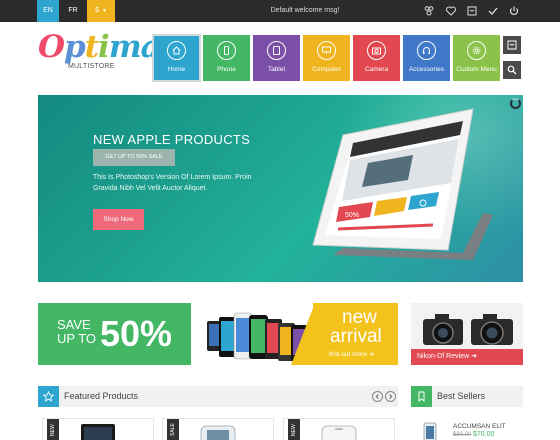 The image size is (560, 440). Describe the element at coordinates (173, 429) in the screenshot. I see `sale-ribbon: SALE` at that location.